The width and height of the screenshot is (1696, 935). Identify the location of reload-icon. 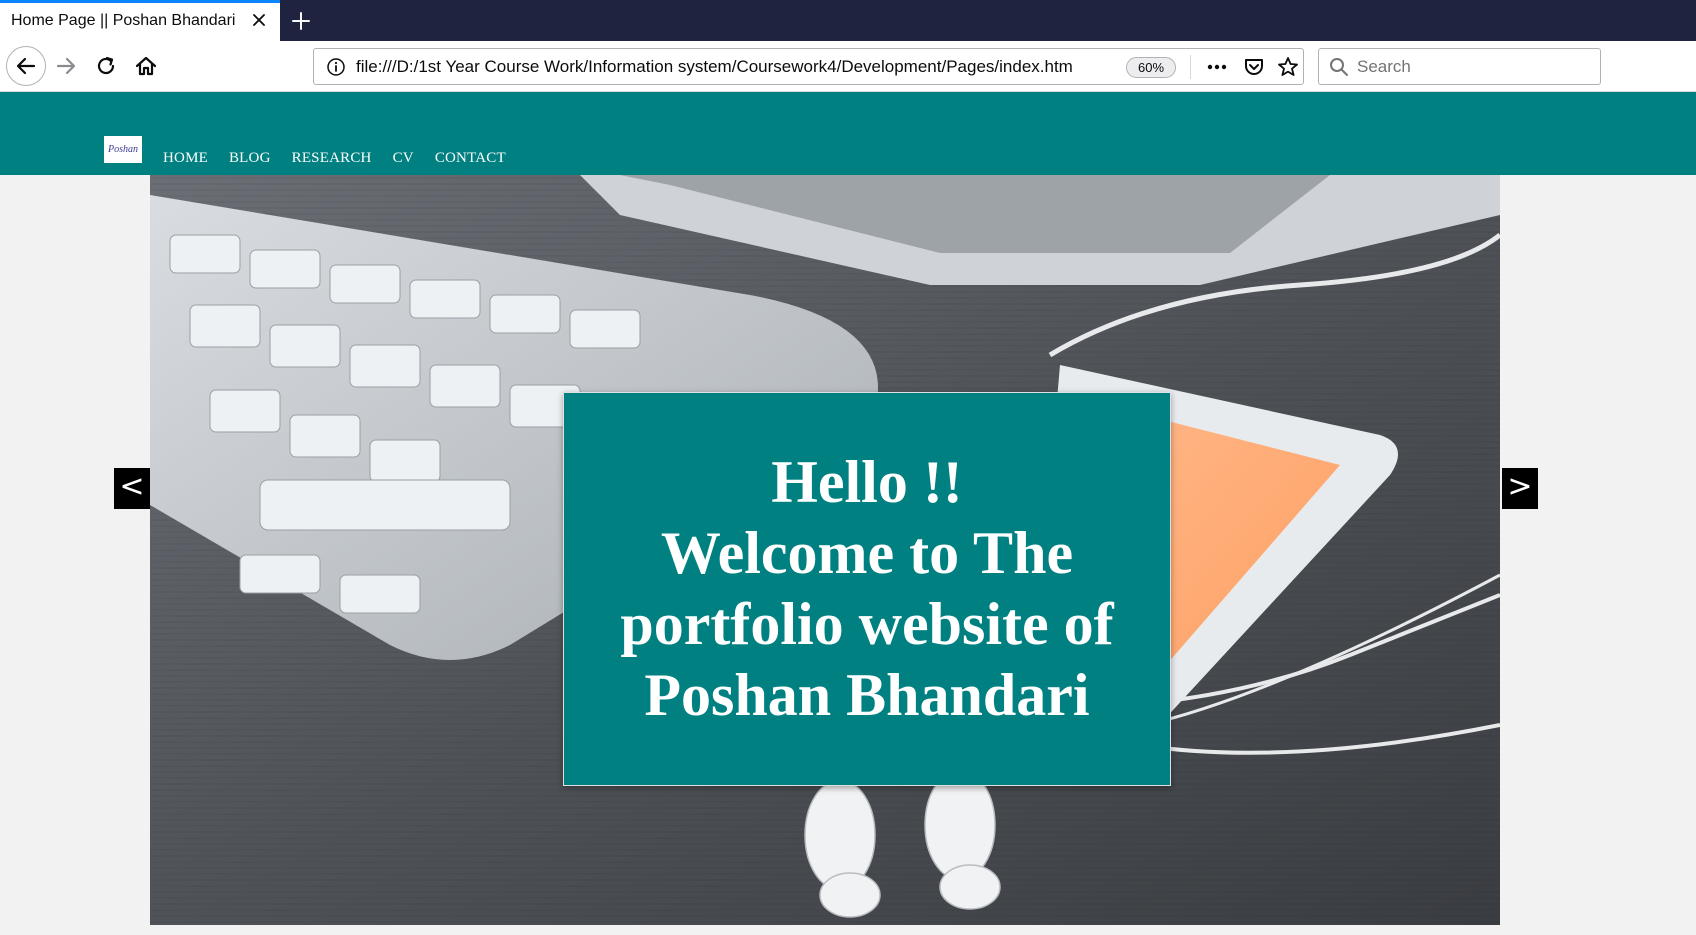
(106, 66).